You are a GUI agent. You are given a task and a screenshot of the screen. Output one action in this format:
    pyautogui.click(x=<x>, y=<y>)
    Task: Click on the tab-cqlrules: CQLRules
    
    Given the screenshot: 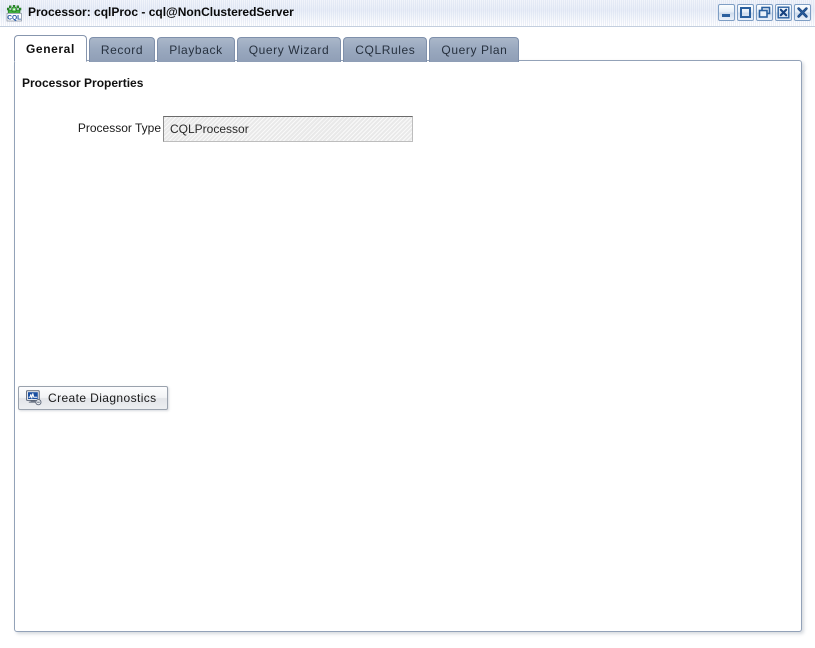 What is the action you would take?
    pyautogui.click(x=385, y=49)
    